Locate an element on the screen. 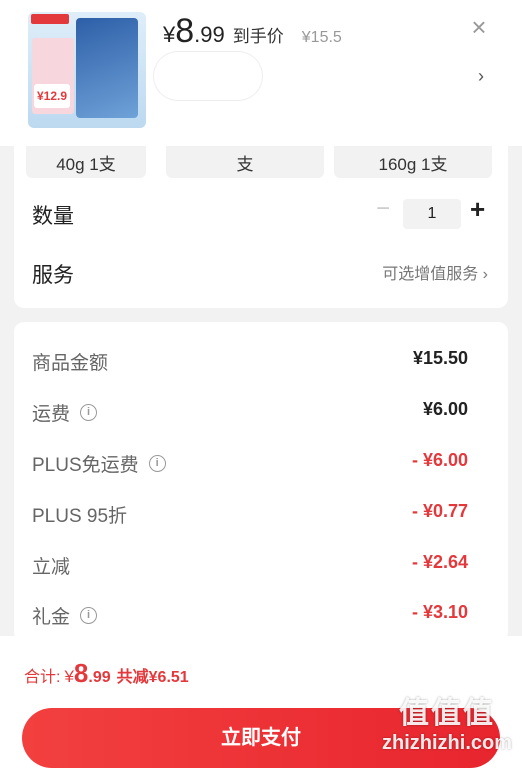 This screenshot has height=772, width=522. final-price: ¥ 8 .99 到手价 ¥15.5 is located at coordinates (252, 31).